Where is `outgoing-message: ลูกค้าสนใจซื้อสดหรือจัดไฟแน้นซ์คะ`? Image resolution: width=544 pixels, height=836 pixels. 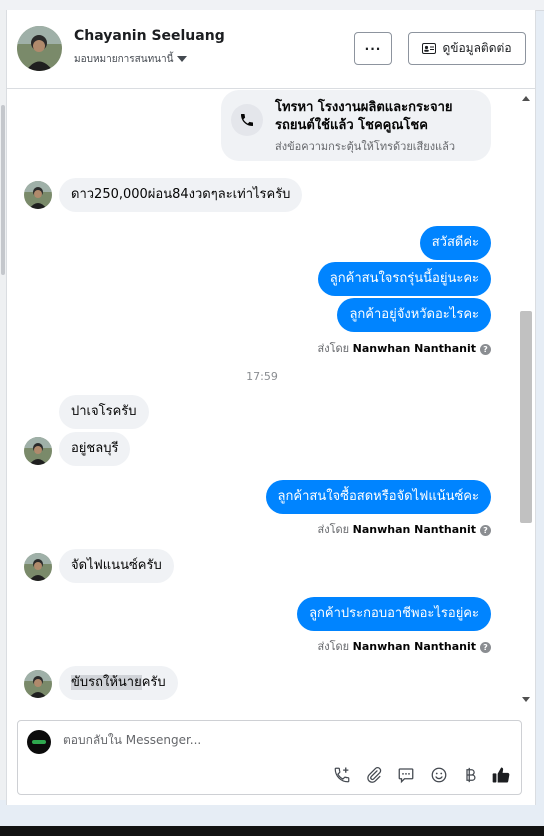 outgoing-message: ลูกค้าสนใจซื้อสดหรือจัดไฟแน้นซ์คะ is located at coordinates (378, 497).